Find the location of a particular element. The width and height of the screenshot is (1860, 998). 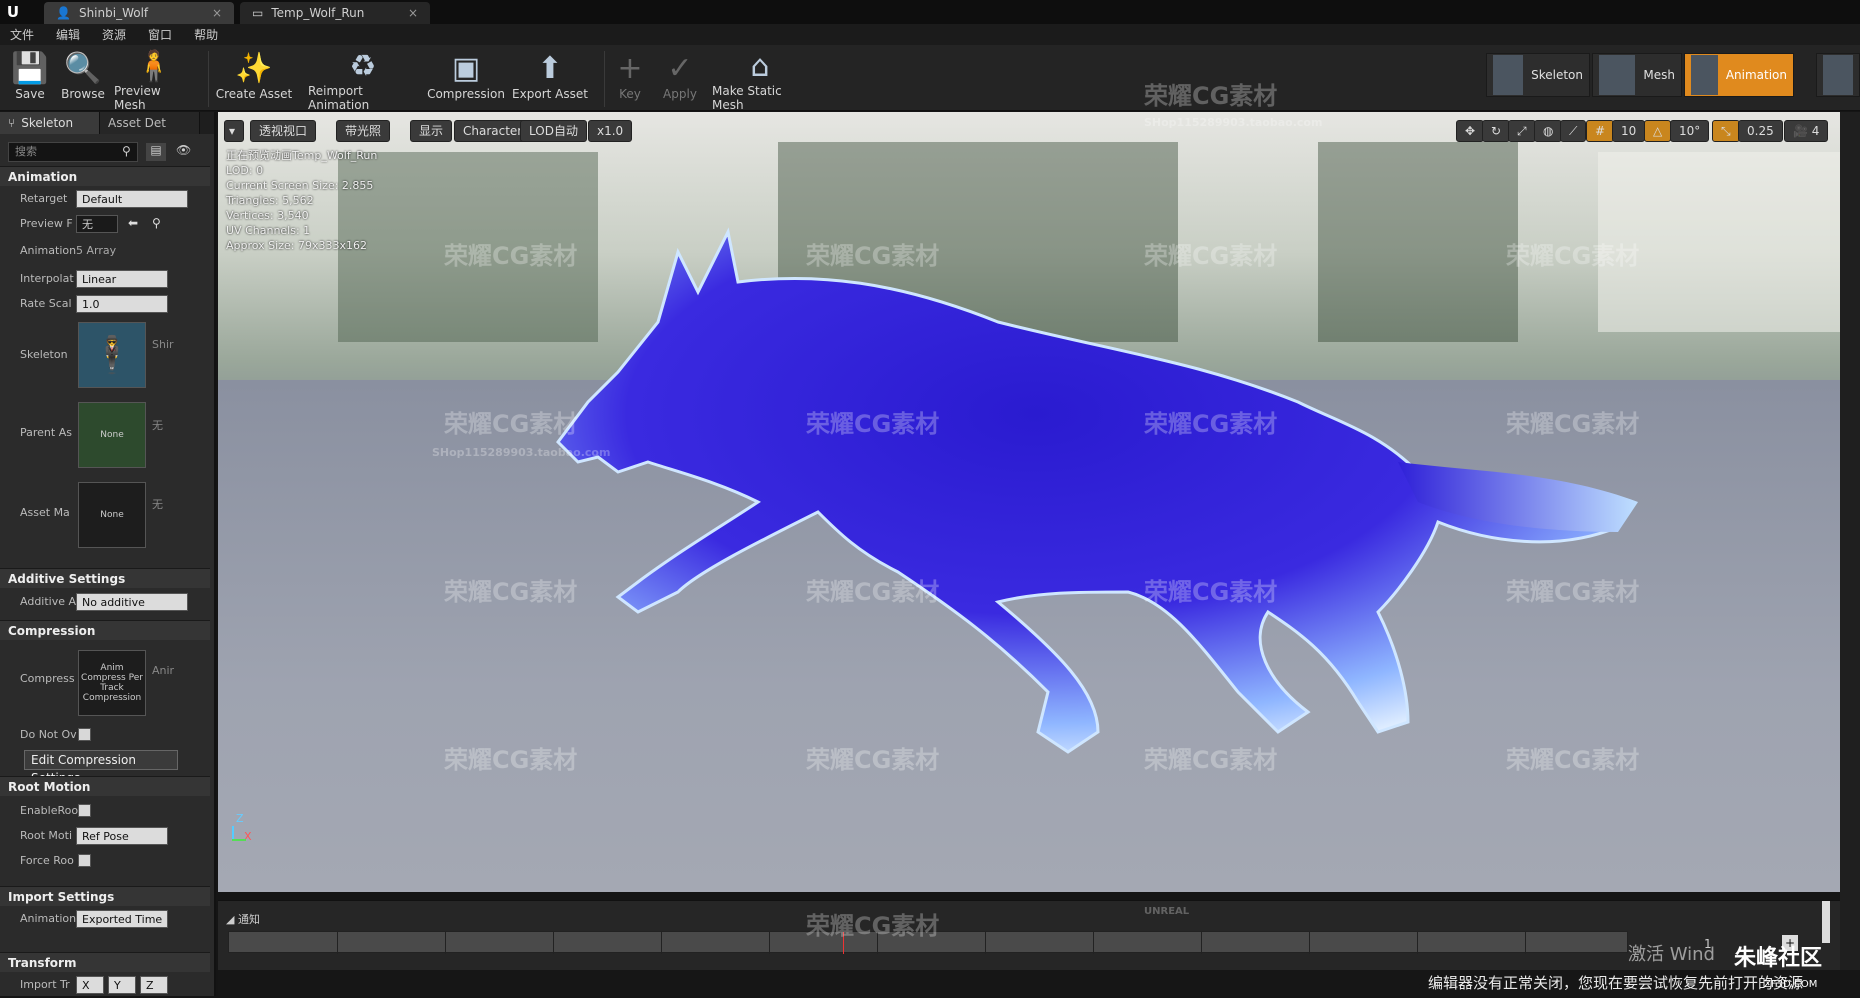

parent-asset-value: 无 is located at coordinates (157, 425).